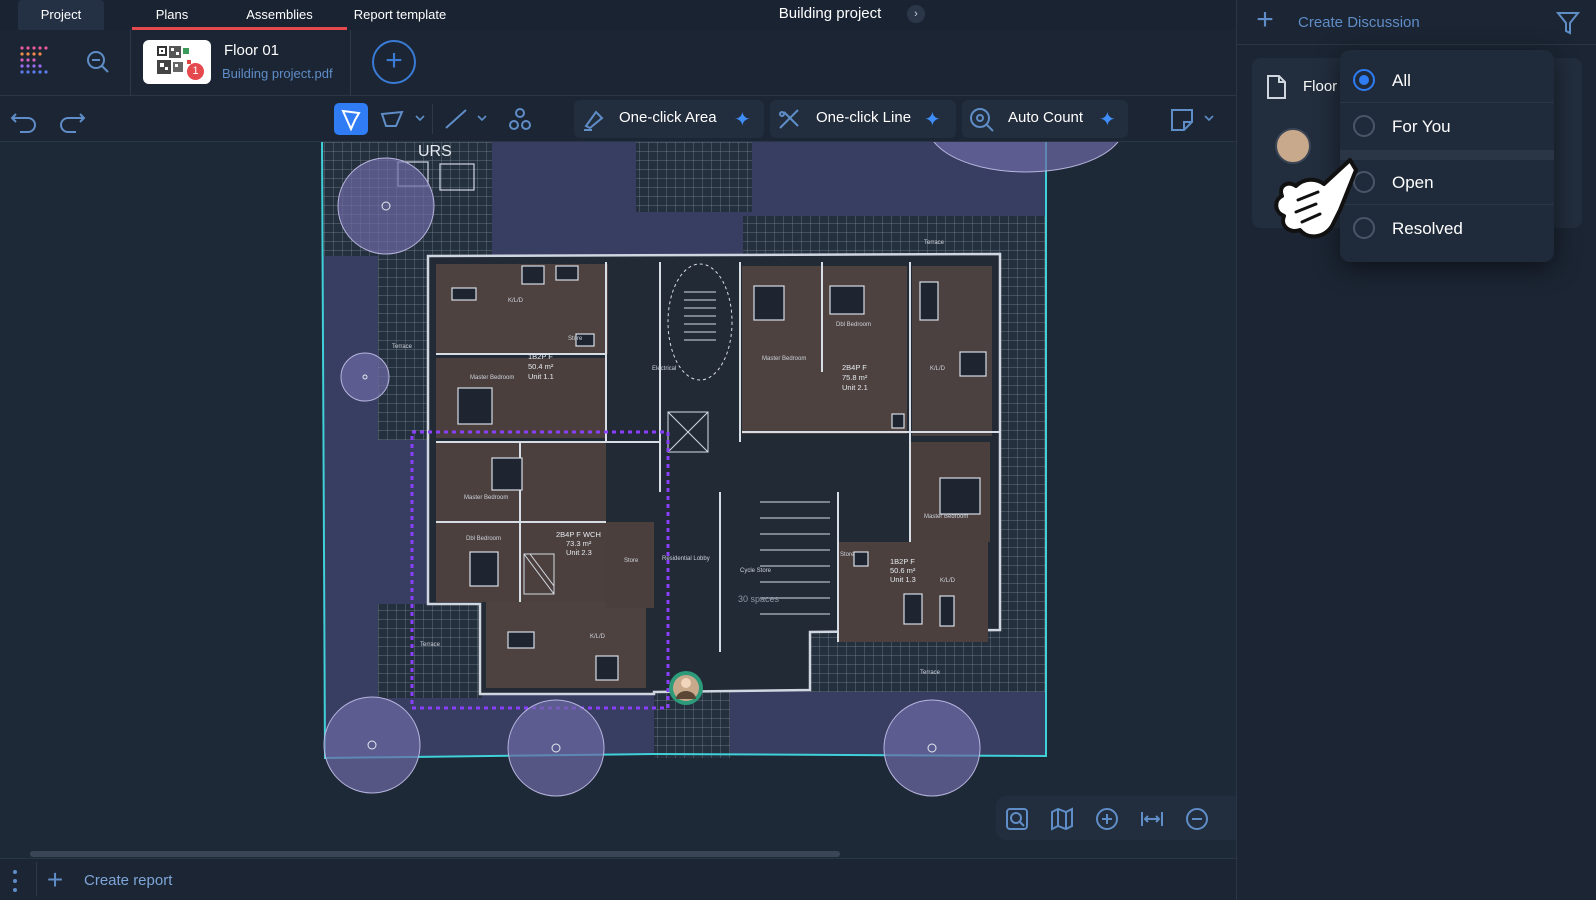 This screenshot has width=1596, height=900. Describe the element at coordinates (394, 62) in the screenshot. I see `add-plan-button: +` at that location.